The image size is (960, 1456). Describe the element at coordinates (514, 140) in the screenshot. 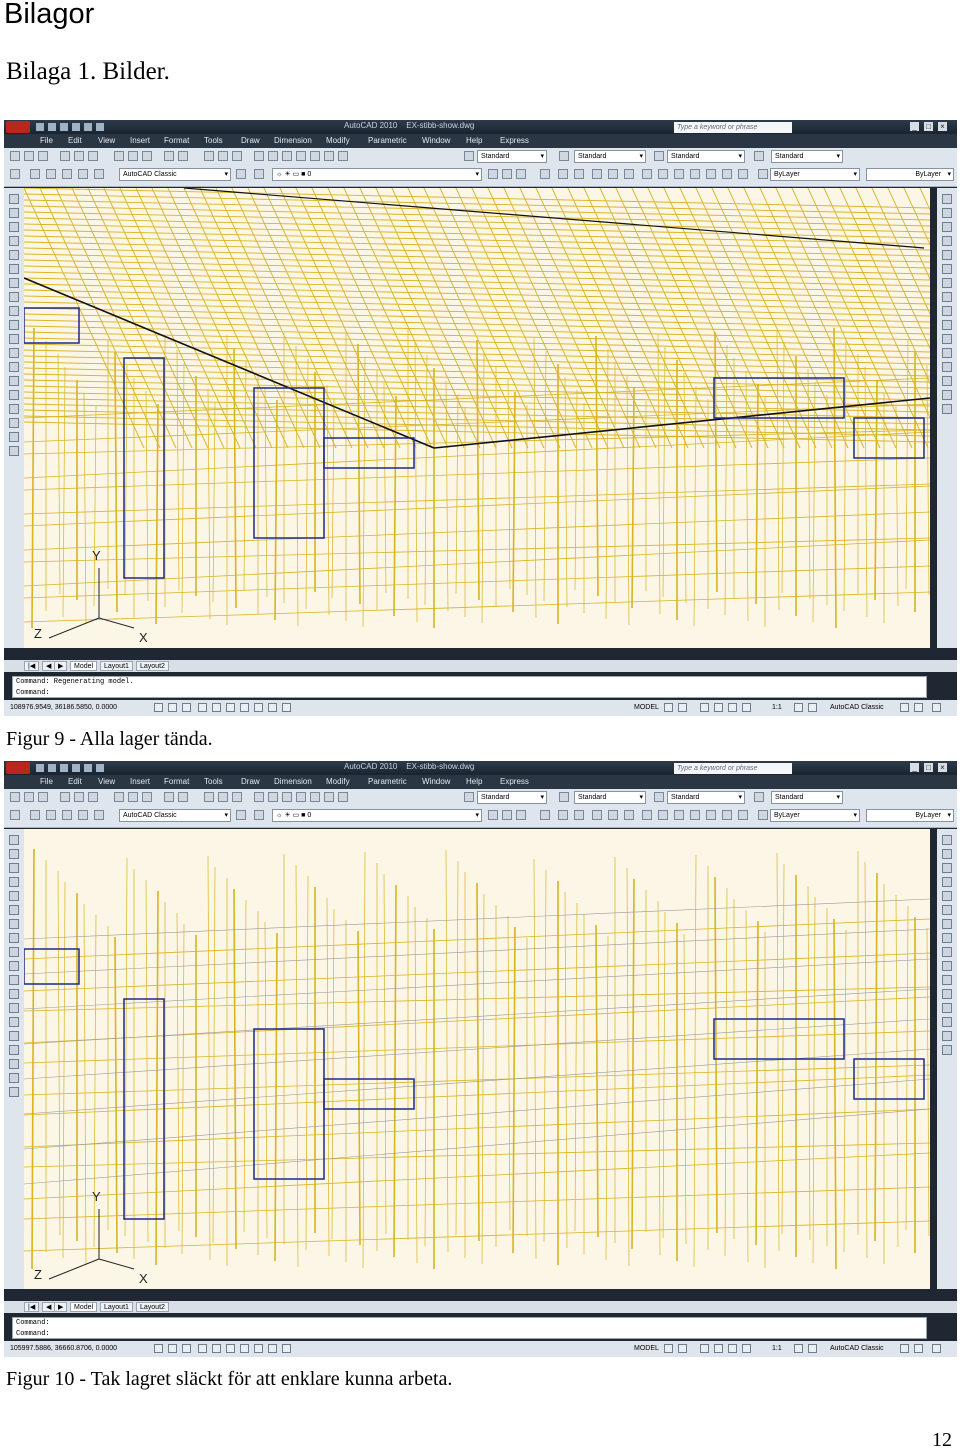

I see `menu-express: Express` at that location.